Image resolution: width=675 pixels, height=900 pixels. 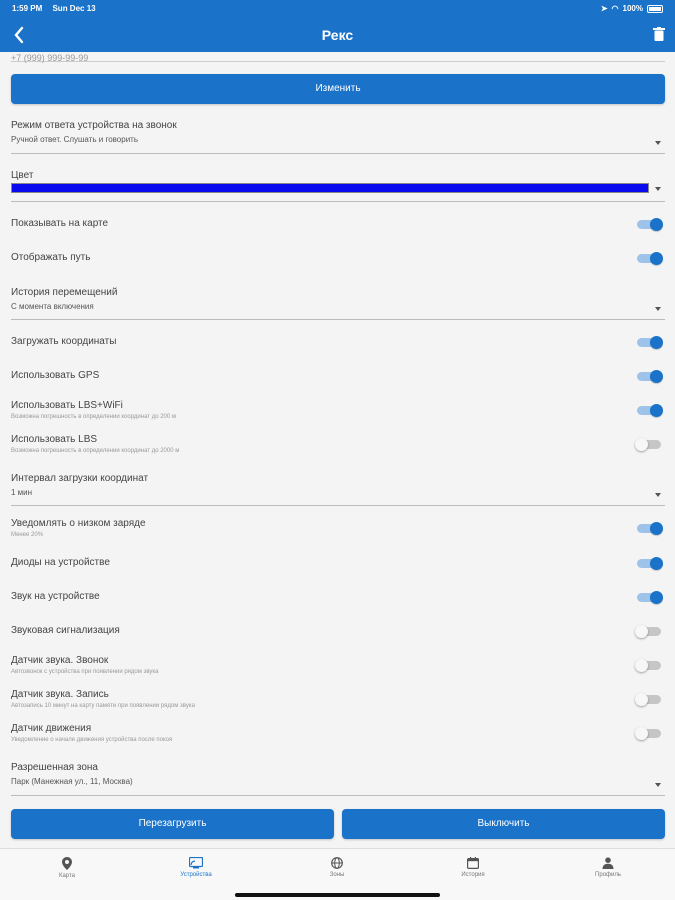 What do you see at coordinates (338, 258) in the screenshot?
I see `toggle-row-show-path: Отображать путь` at bounding box center [338, 258].